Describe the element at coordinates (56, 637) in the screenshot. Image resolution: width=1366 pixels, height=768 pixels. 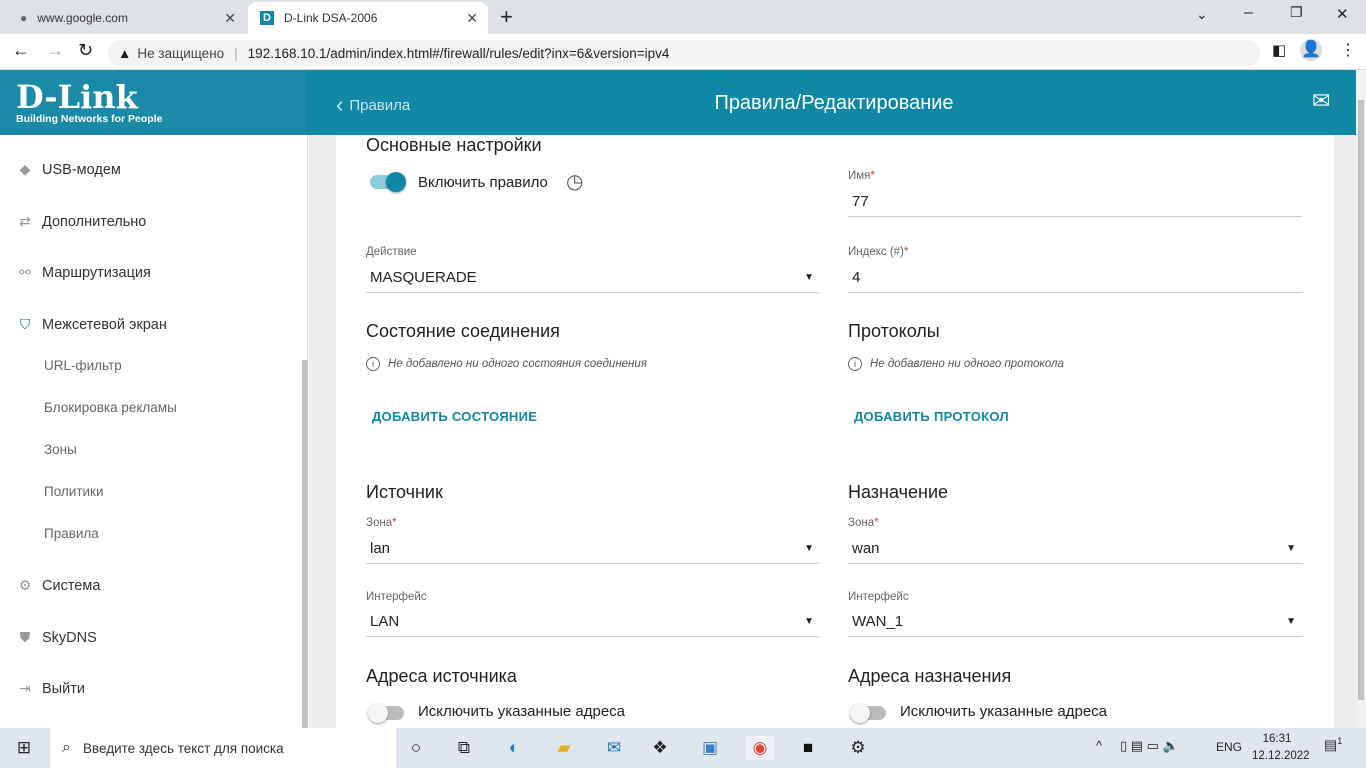
I see `sidebar-item-skydns: ⛊ SkyDNS` at that location.